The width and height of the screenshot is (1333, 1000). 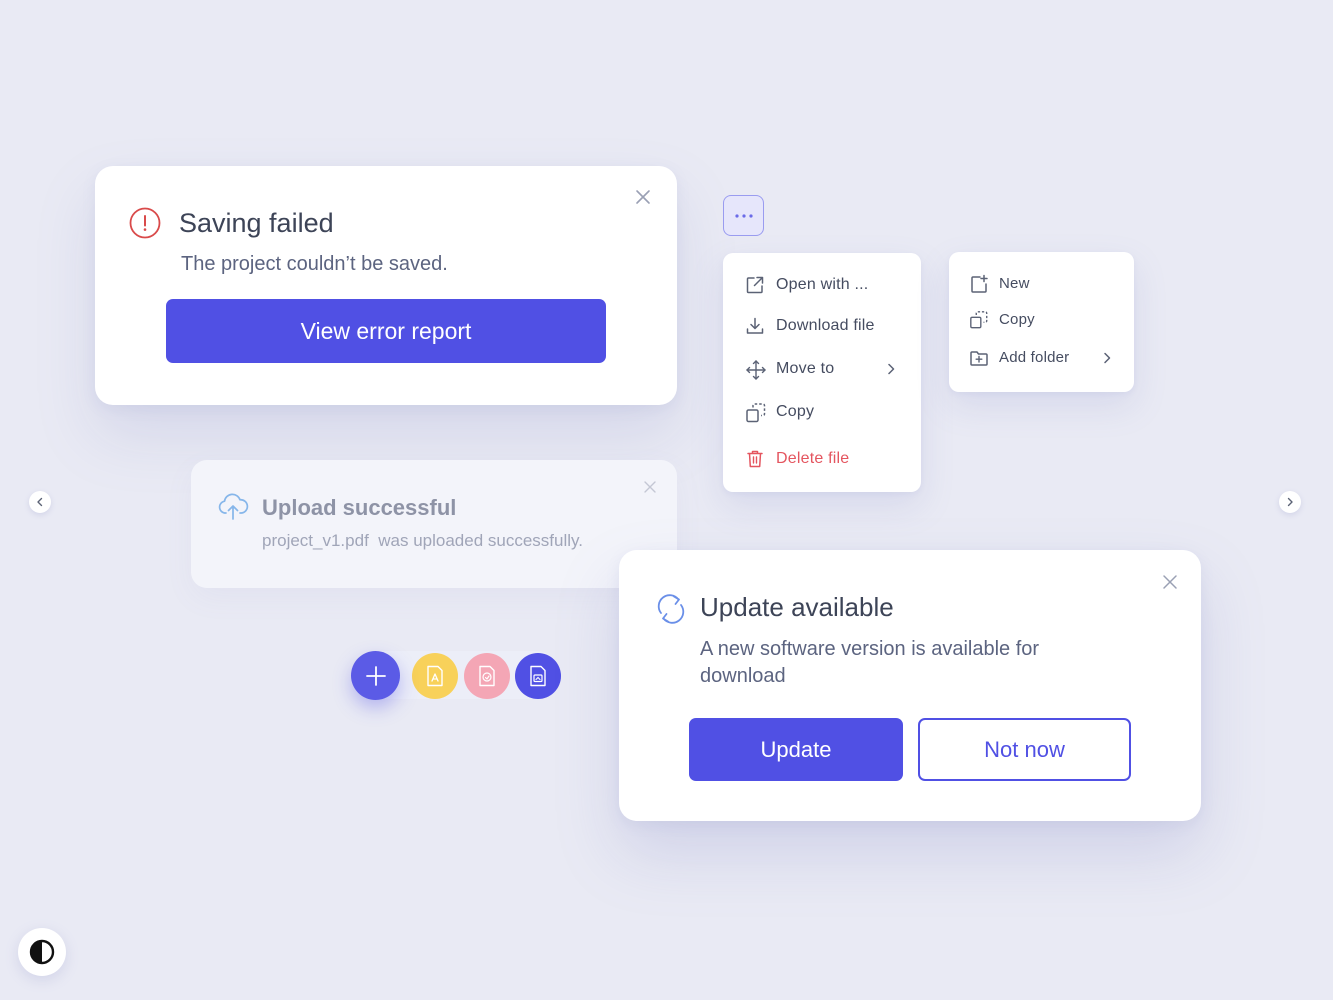 What do you see at coordinates (755, 285) in the screenshot?
I see `external-link-icon` at bounding box center [755, 285].